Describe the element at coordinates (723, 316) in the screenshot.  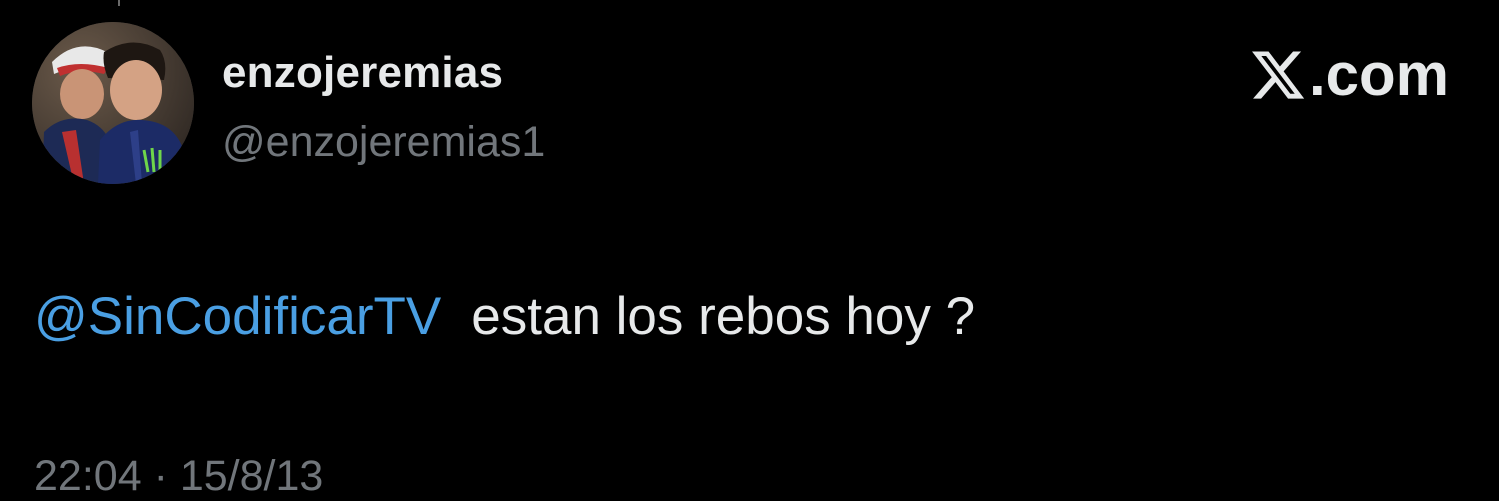
I see `tweet-body: estan los rebos hoy ?` at that location.